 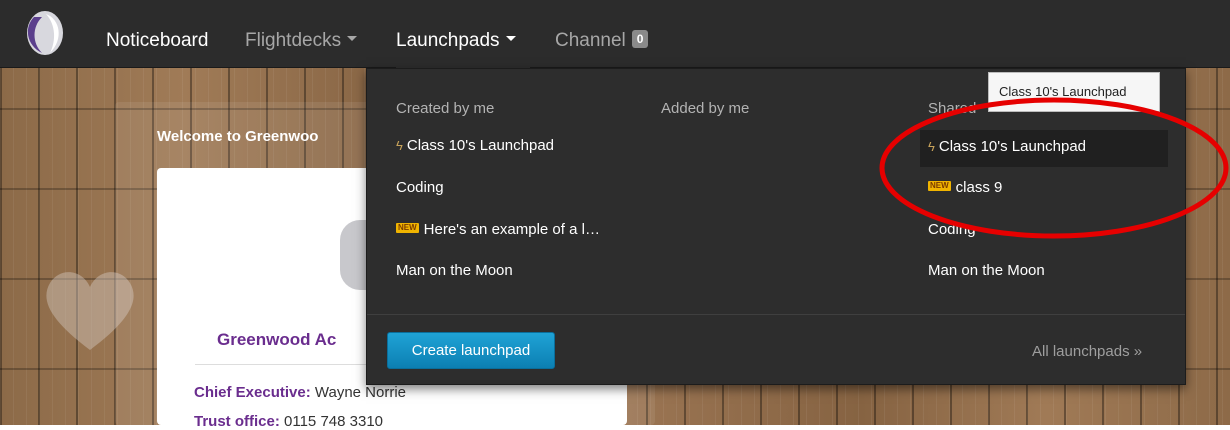 I want to click on launchpad-item-created: Coding, so click(x=420, y=187).